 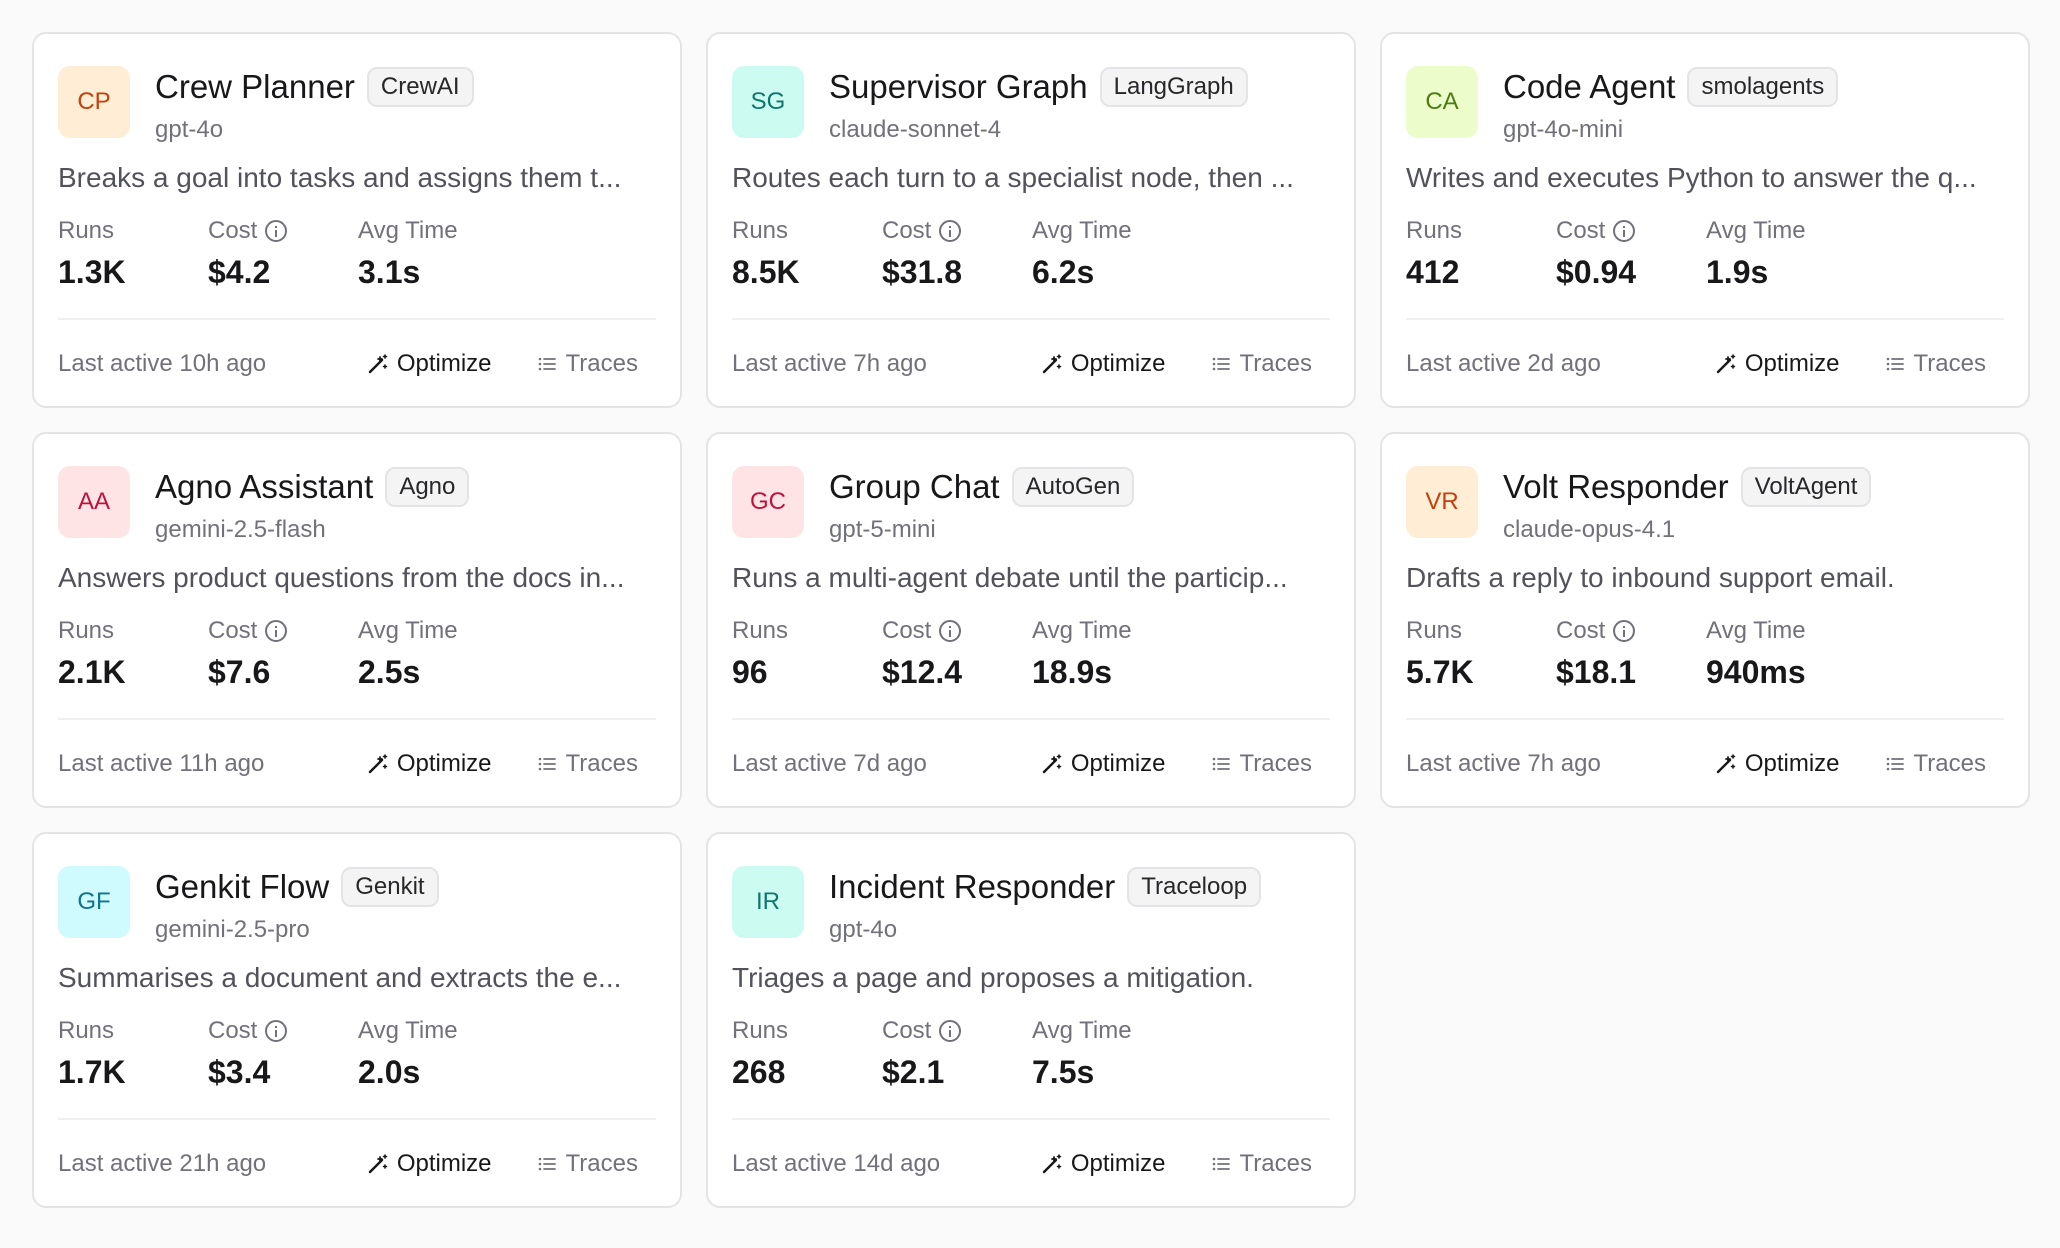 I want to click on runs-value: 96, so click(x=750, y=672).